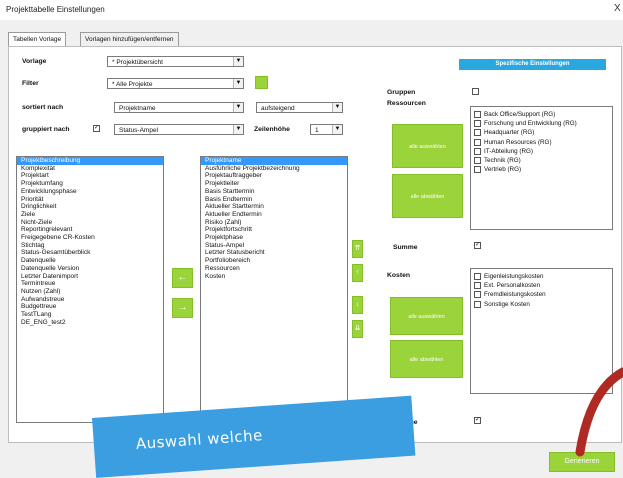 Image resolution: width=623 pixels, height=478 pixels. I want to click on kosten-select-all-button: alle auswählen, so click(426, 316).